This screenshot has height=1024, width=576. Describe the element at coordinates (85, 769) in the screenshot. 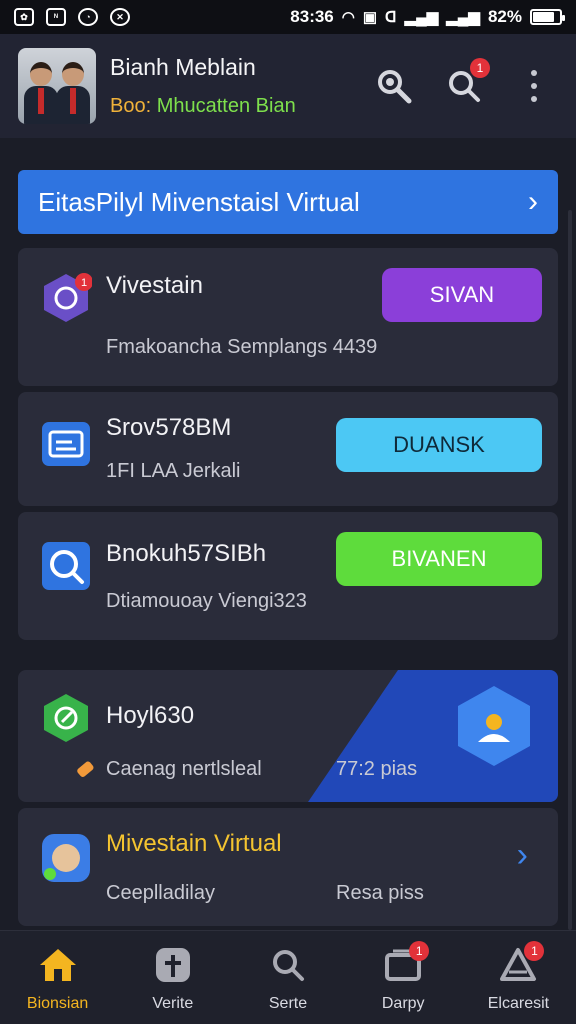

I see `tag-icon` at that location.